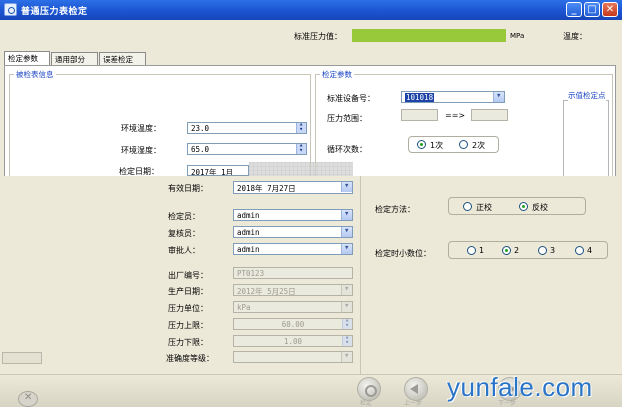  Describe the element at coordinates (455, 115) in the screenshot. I see `range-arrow: ==>` at that location.